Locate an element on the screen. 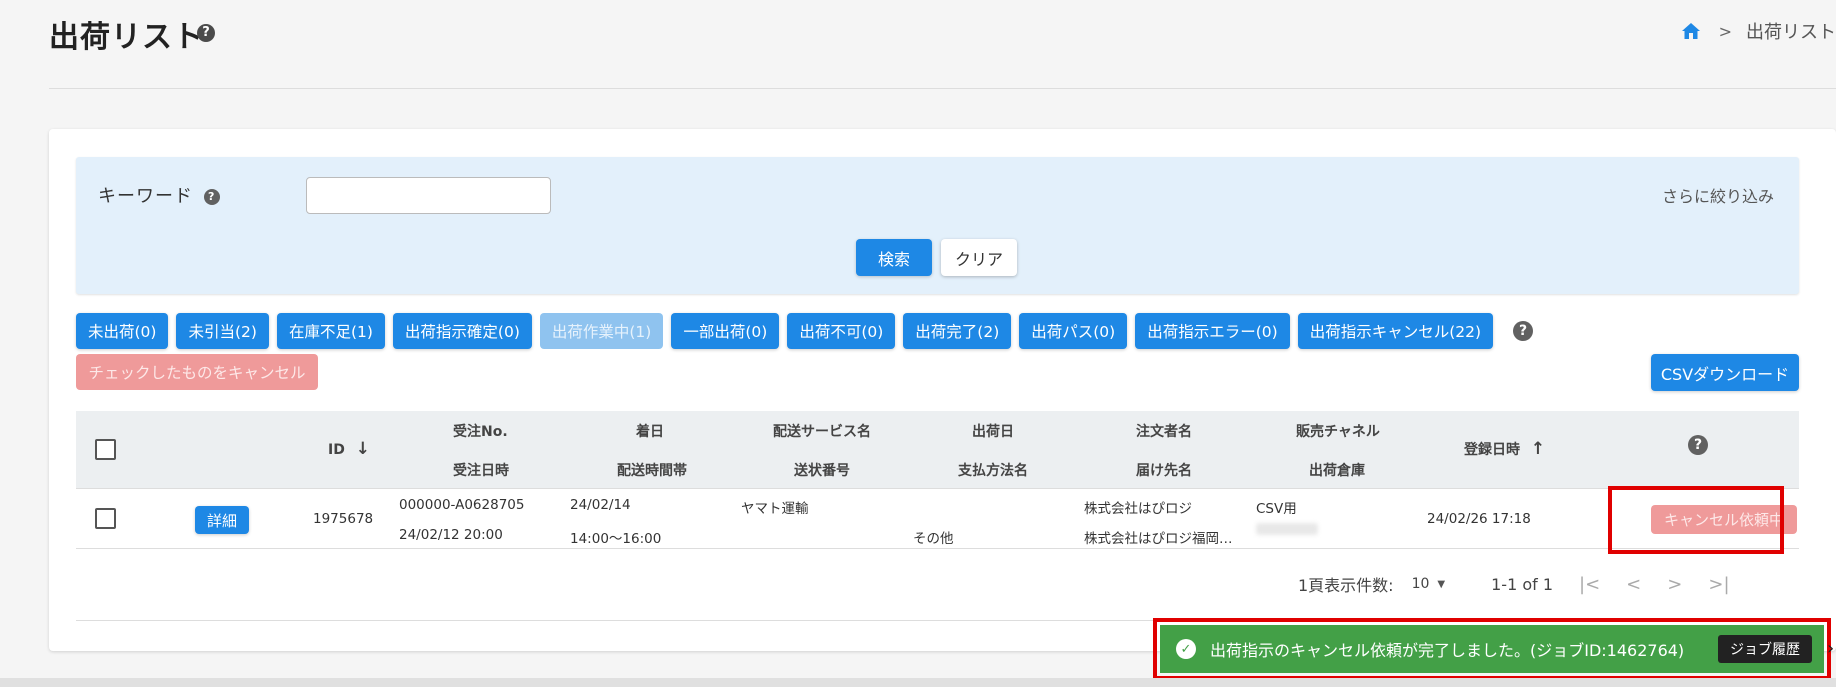 This screenshot has width=1836, height=687. clear-button: クリア is located at coordinates (979, 257).